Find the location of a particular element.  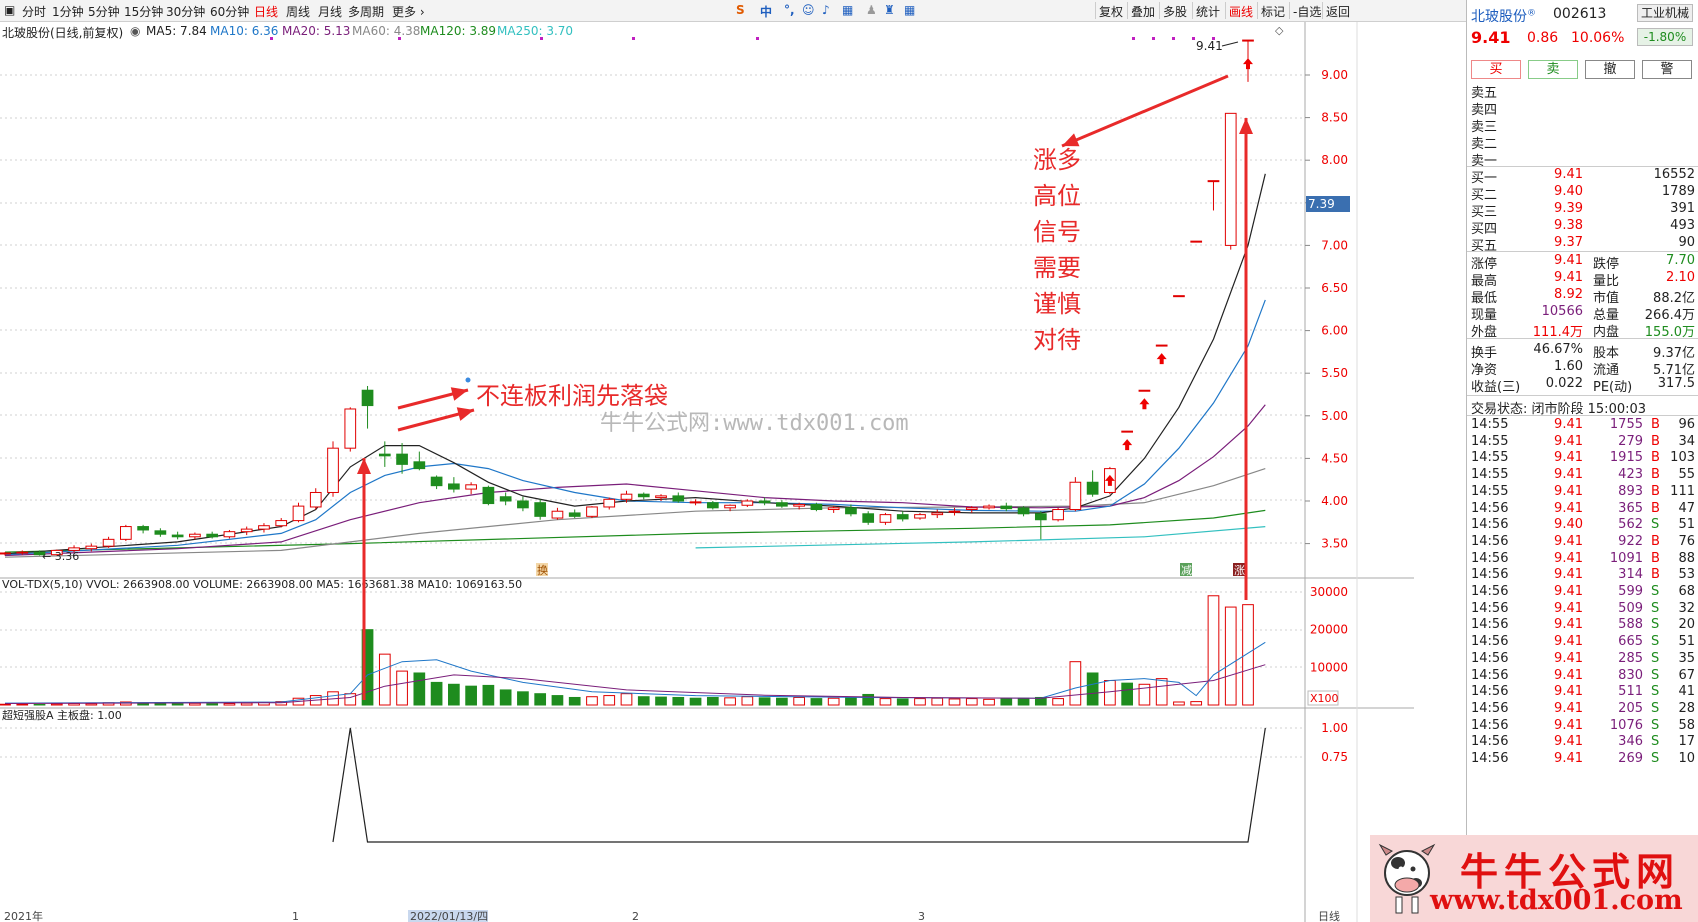

cancel-order-button: 撤 is located at coordinates (1610, 69).